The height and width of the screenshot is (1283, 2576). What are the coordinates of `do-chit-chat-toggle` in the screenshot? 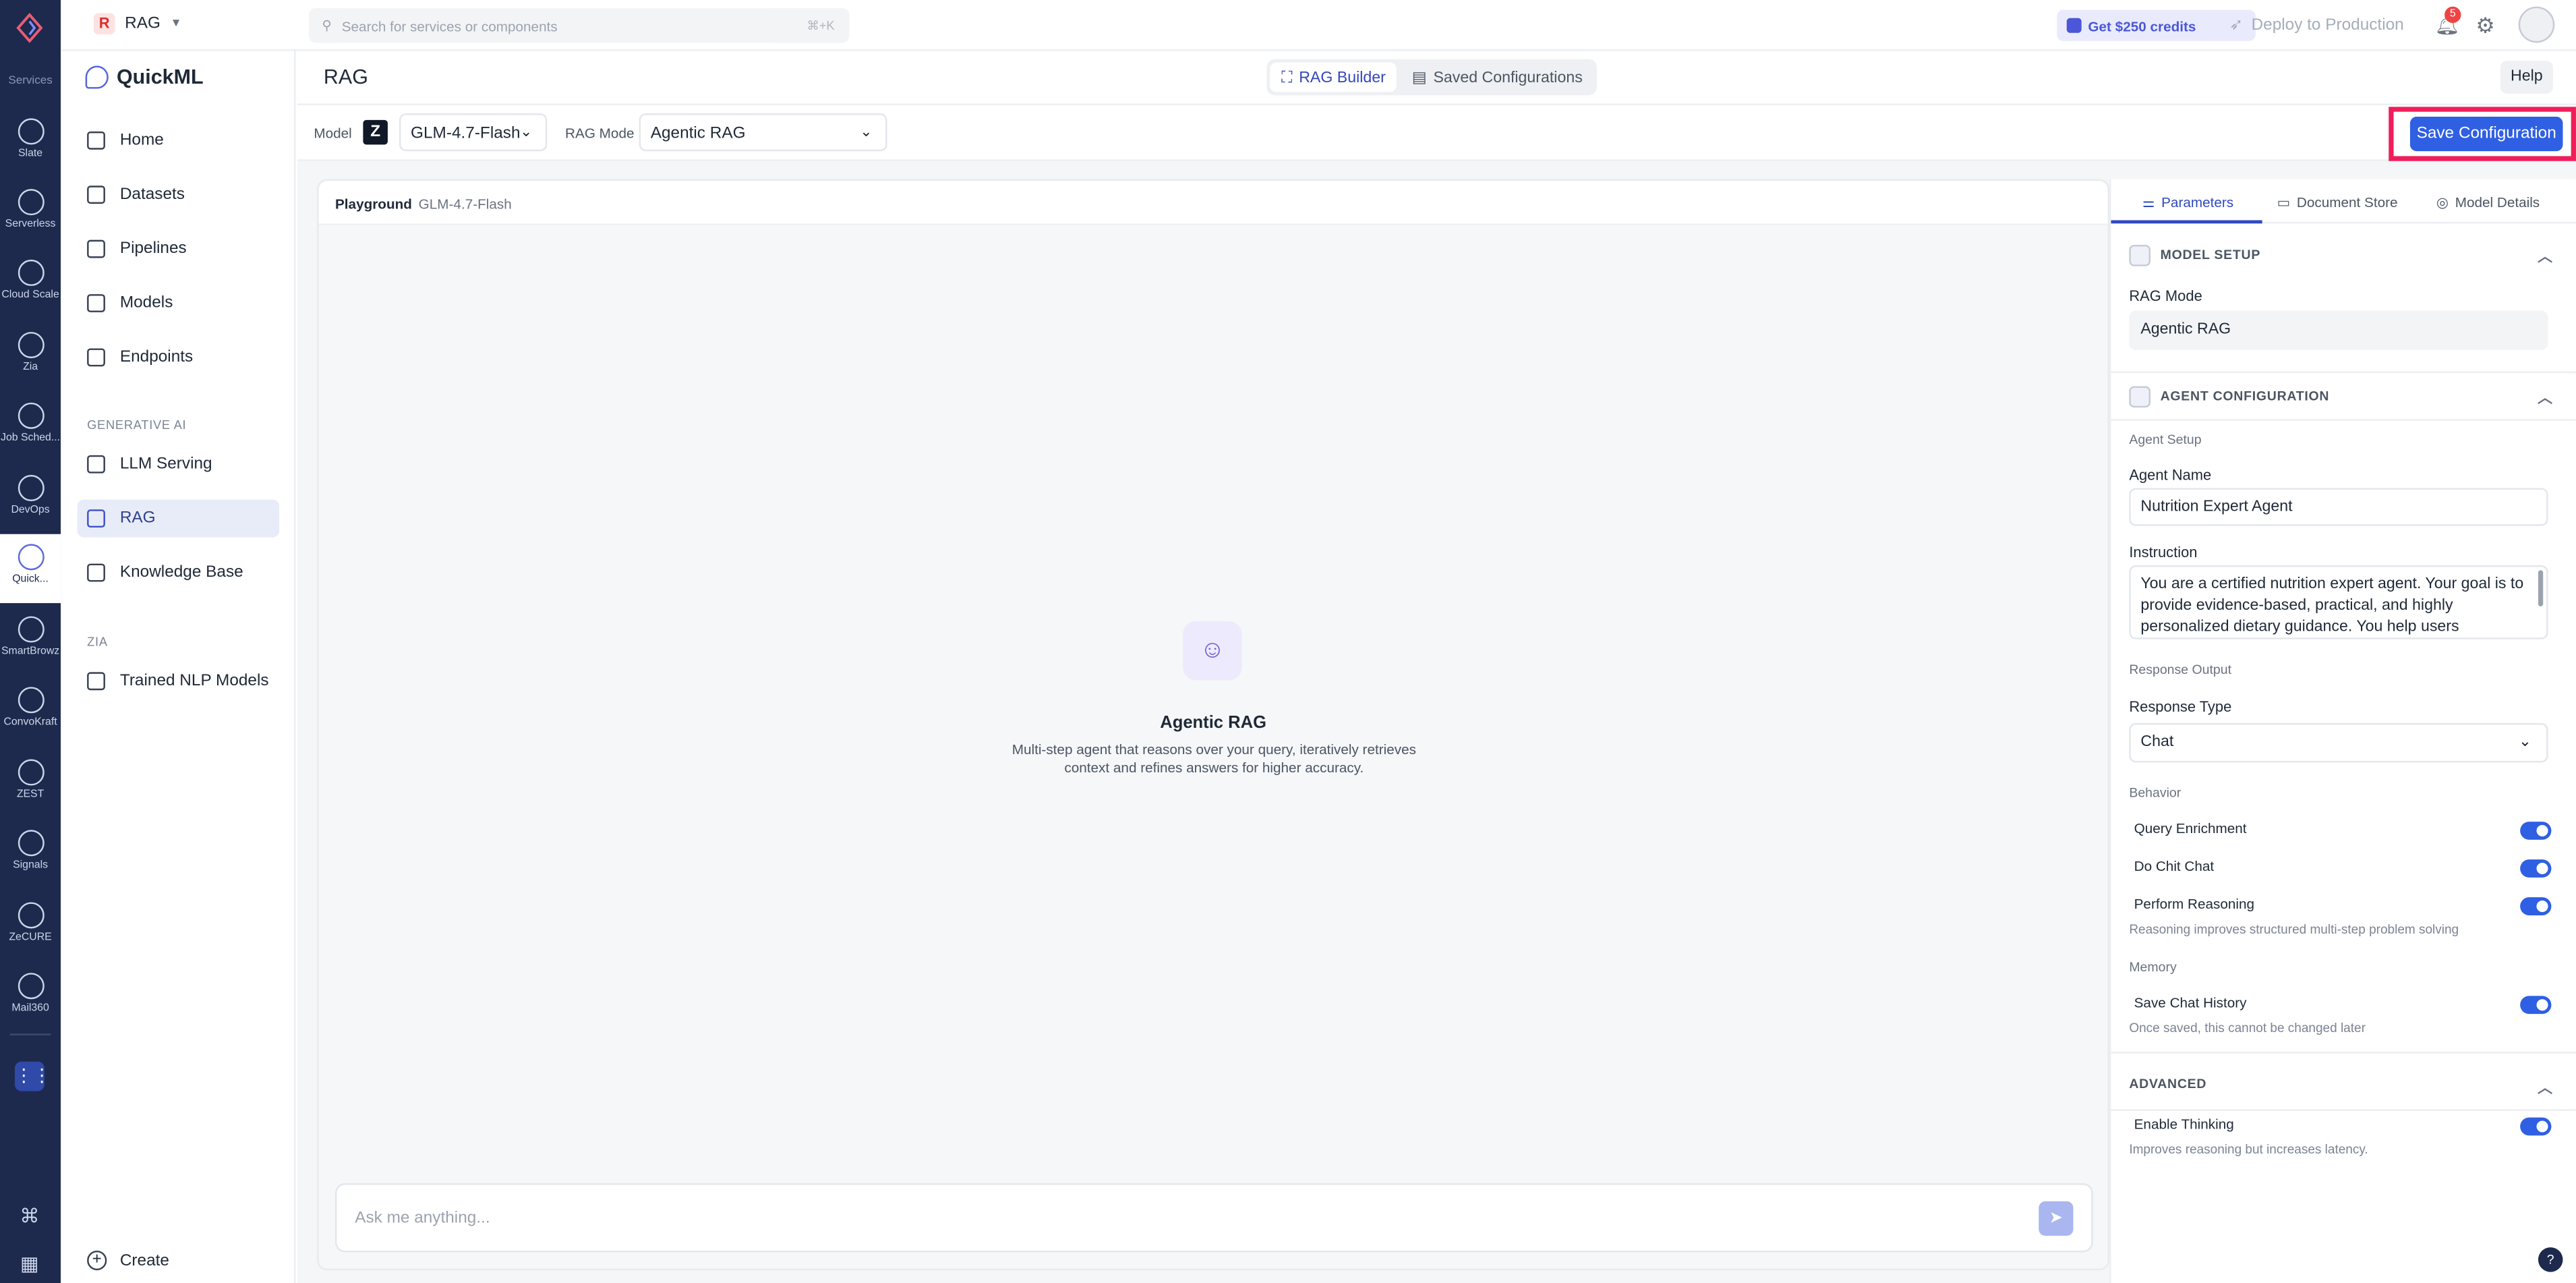 It's located at (2536, 868).